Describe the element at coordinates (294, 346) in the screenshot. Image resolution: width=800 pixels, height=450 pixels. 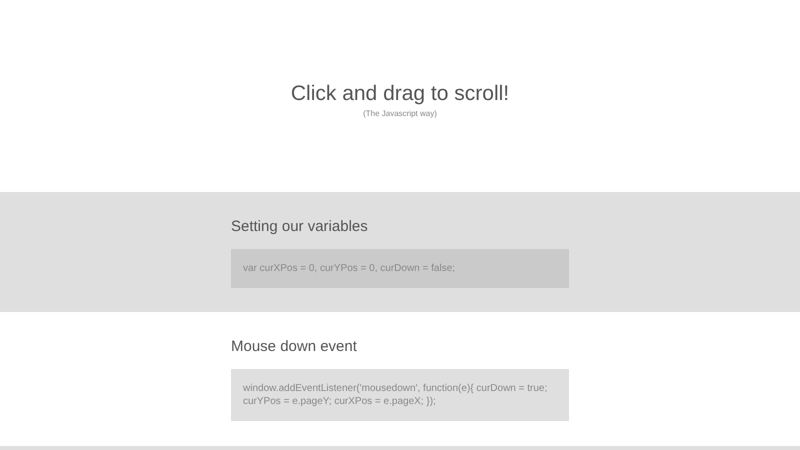
I see `section-heading: Mouse down event` at that location.